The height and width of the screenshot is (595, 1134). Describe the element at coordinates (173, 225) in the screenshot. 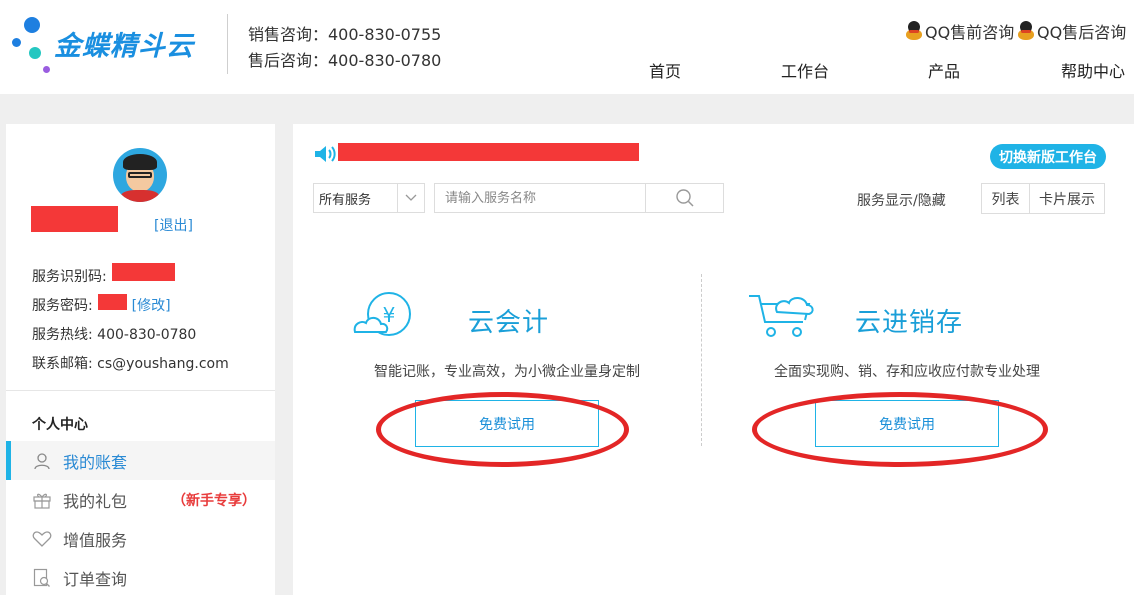

I see `logout-link: [退出]` at that location.